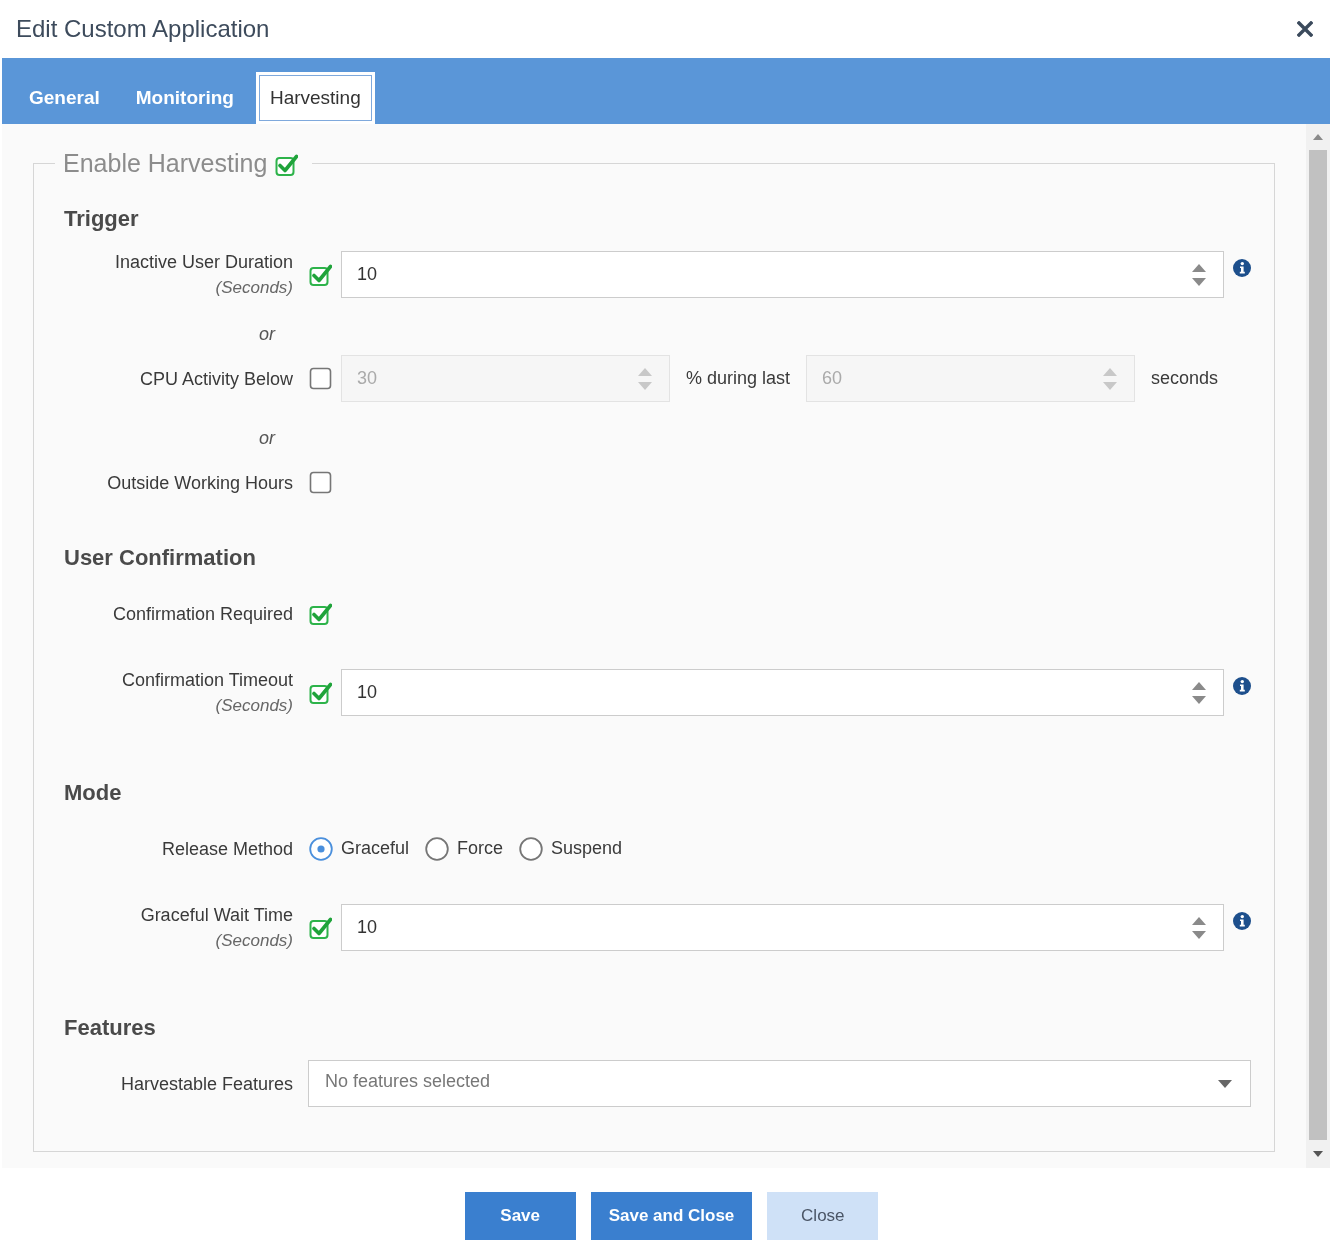  I want to click on legend-title: Enable Harvesting, so click(165, 163).